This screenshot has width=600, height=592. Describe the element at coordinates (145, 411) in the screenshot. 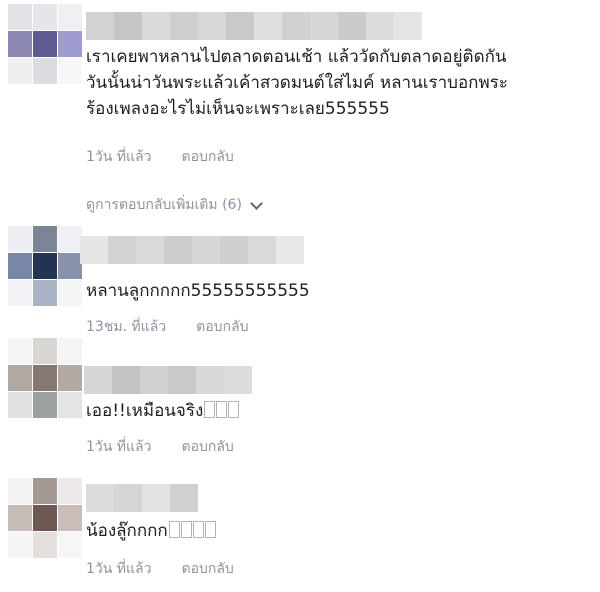

I see `comment-line: เออ!!เหมือนจริง` at that location.